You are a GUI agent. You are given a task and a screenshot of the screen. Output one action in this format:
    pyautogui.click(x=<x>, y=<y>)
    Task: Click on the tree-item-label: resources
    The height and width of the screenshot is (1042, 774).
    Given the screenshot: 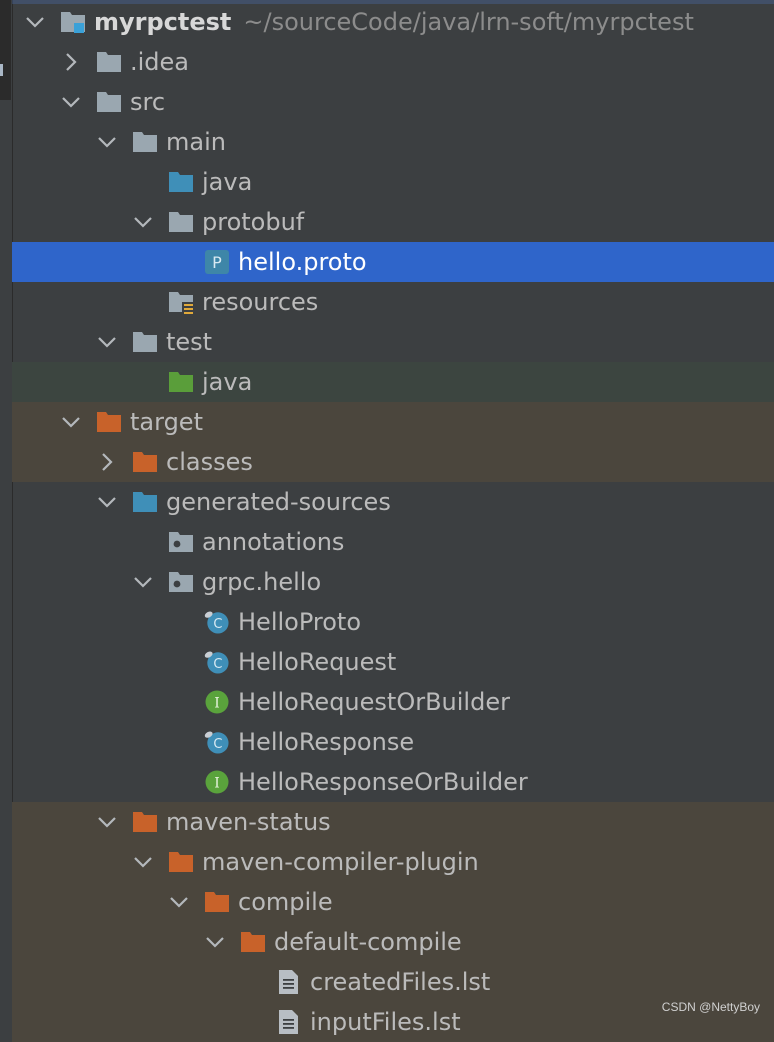 What is the action you would take?
    pyautogui.click(x=260, y=302)
    